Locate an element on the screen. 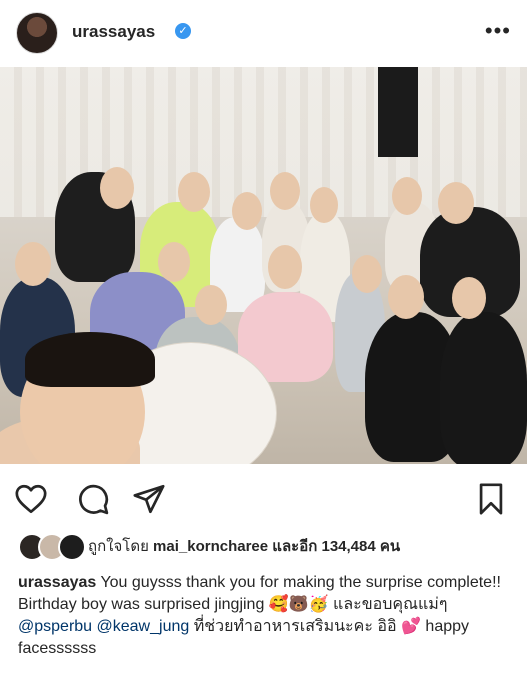  liker-username: mai_korncharee is located at coordinates (210, 546).